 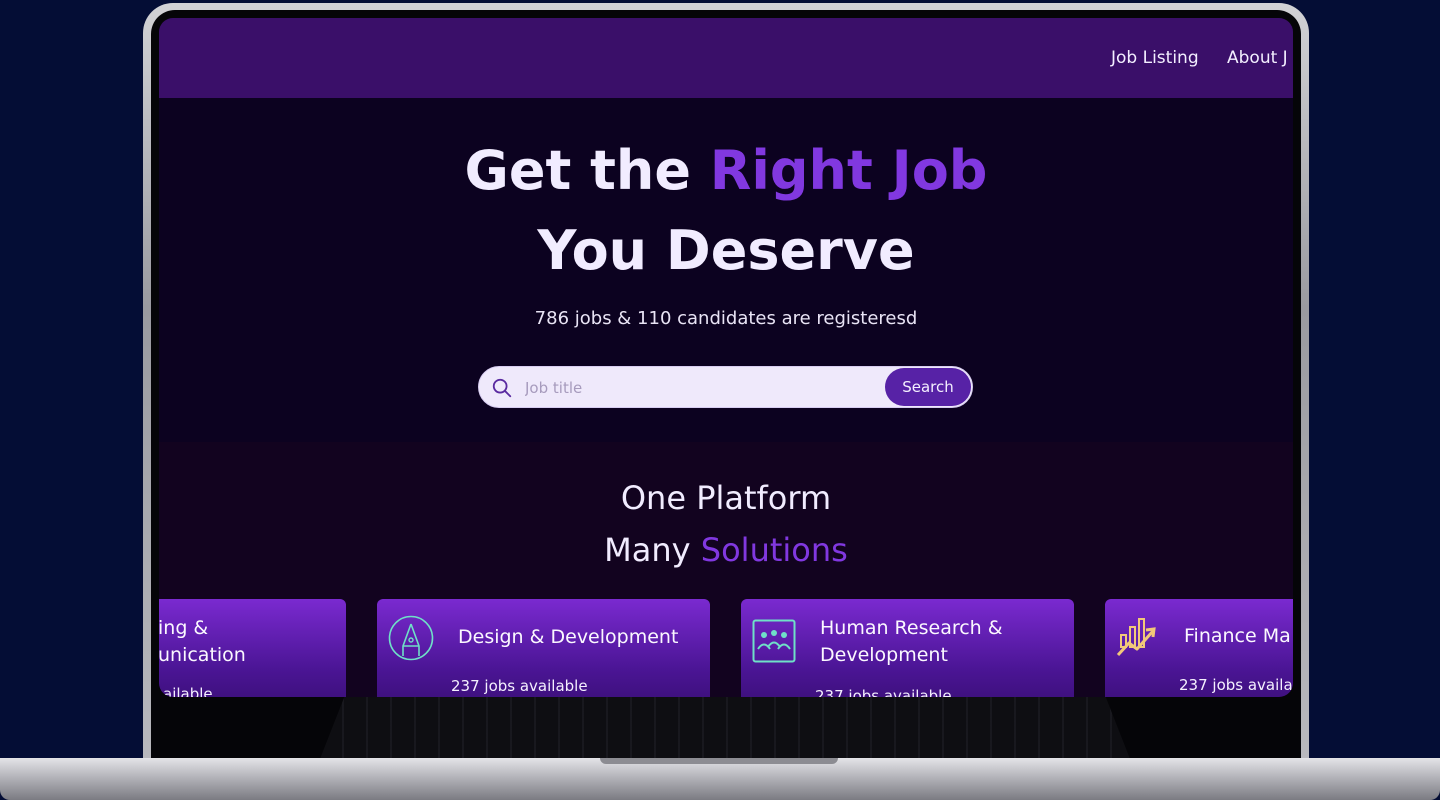 I want to click on card-title-line1: ing &, so click(x=184, y=628).